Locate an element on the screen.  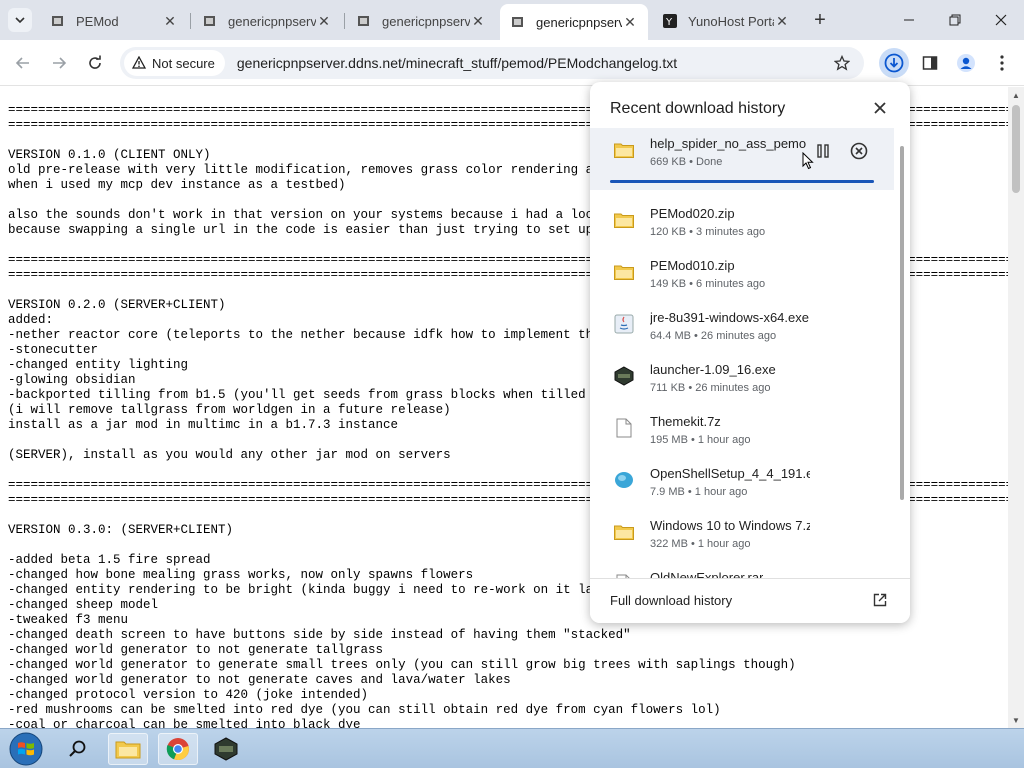
download-meta: 7.9 MB • 1 hour ago is located at coordinates (699, 492).